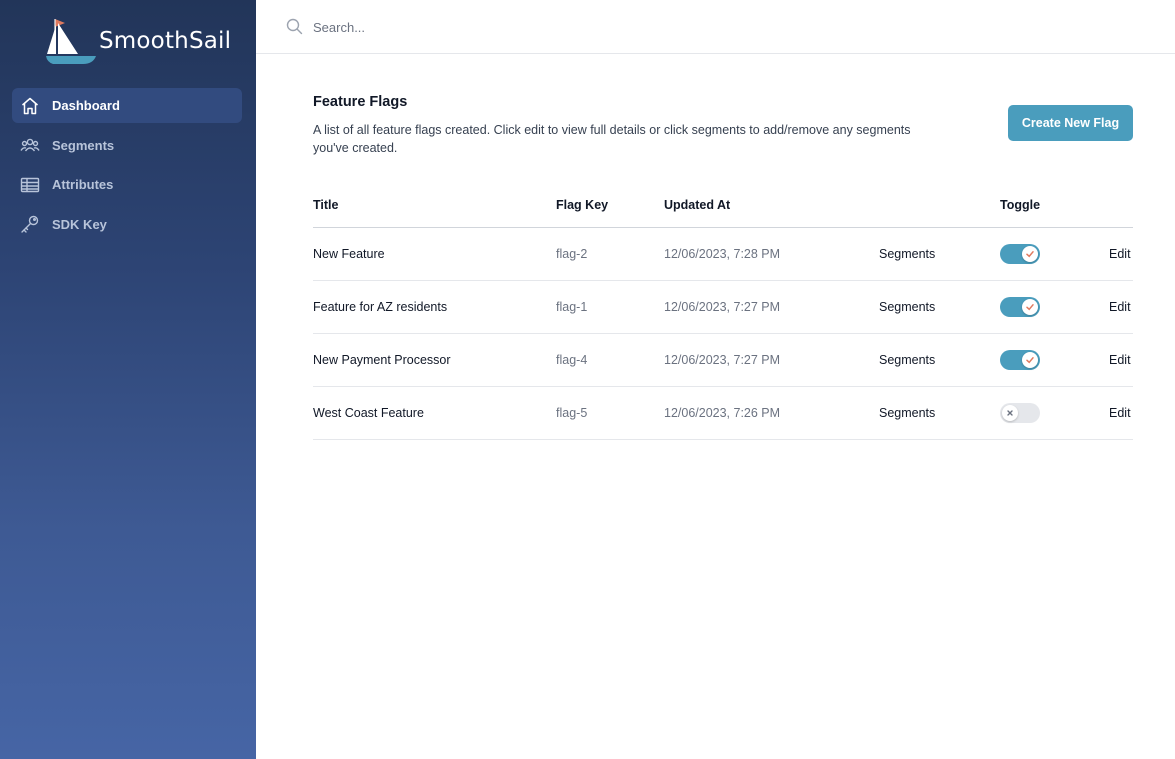 The height and width of the screenshot is (759, 1175). I want to click on sidebar-item-label: Dashboard, so click(86, 105).